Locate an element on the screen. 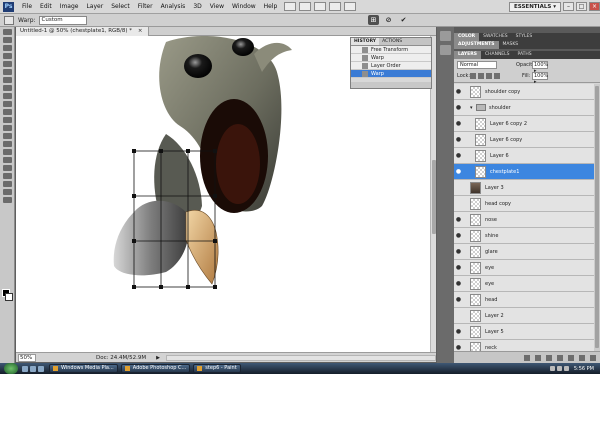  quick-launch-ie-icon is located at coordinates (25, 368).